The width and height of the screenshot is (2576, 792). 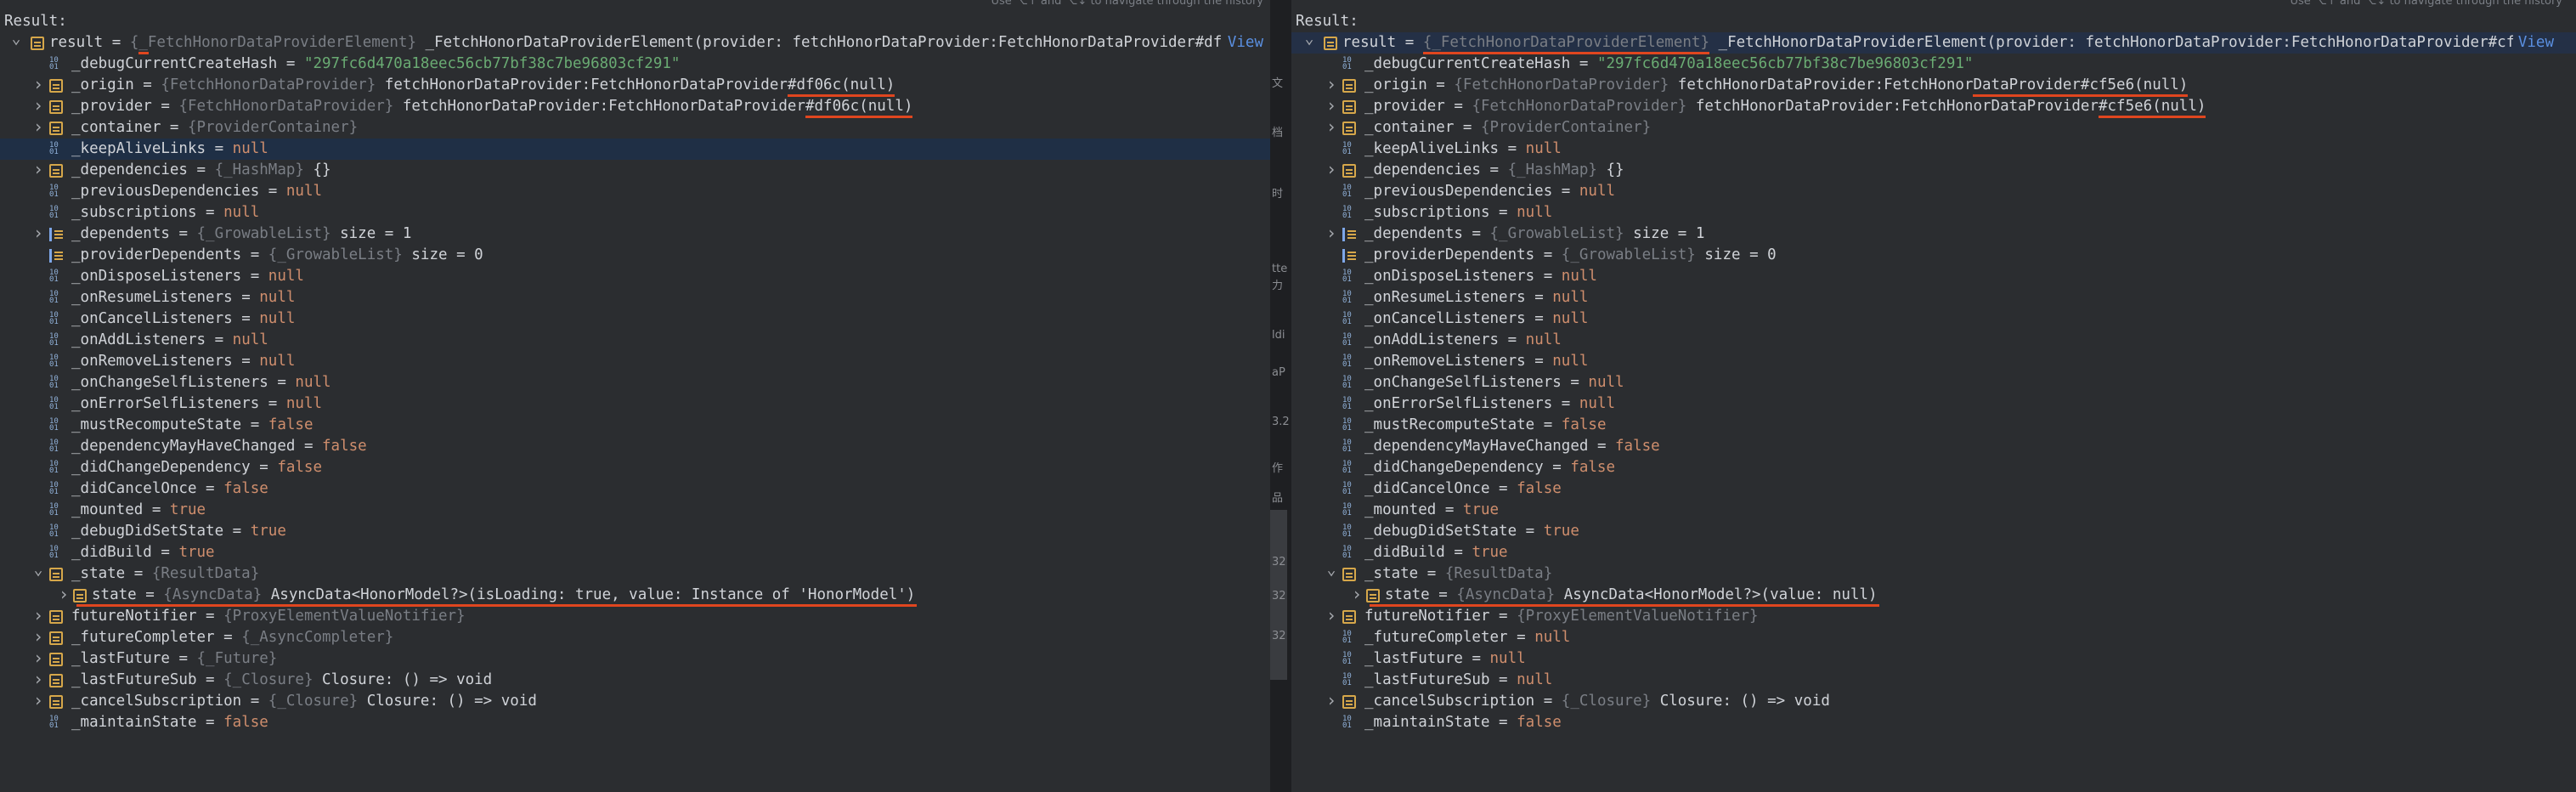 I want to click on tree-row: 10 01 _futureCompleter = null, so click(x=1933, y=637).